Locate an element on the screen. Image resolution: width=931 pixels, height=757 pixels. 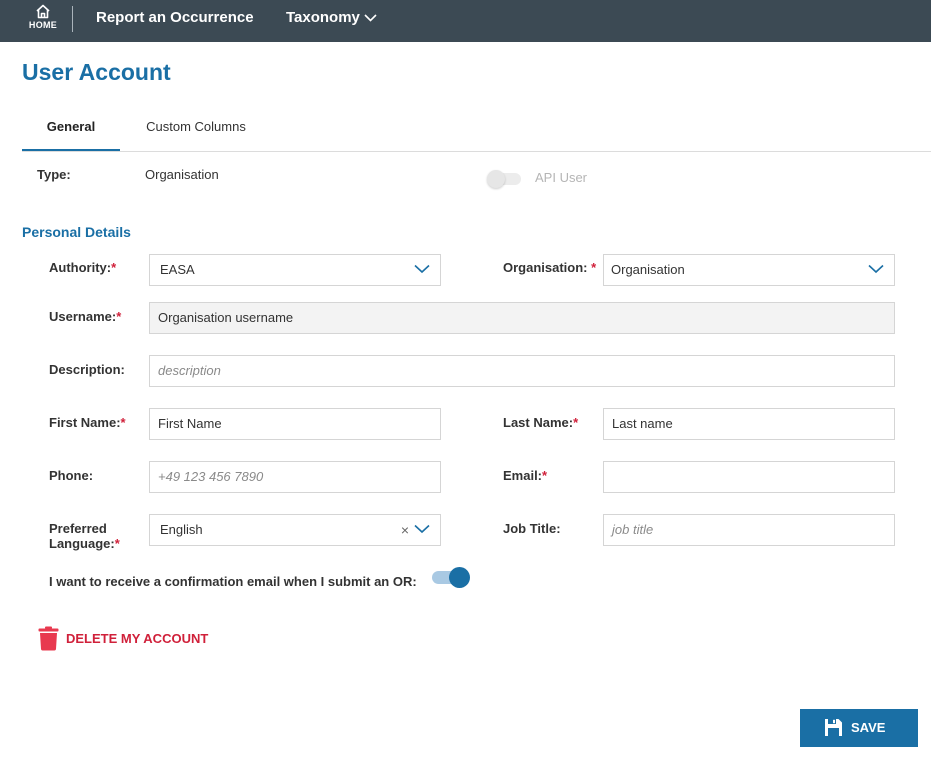
first-name-value: First Name is located at coordinates (190, 423).